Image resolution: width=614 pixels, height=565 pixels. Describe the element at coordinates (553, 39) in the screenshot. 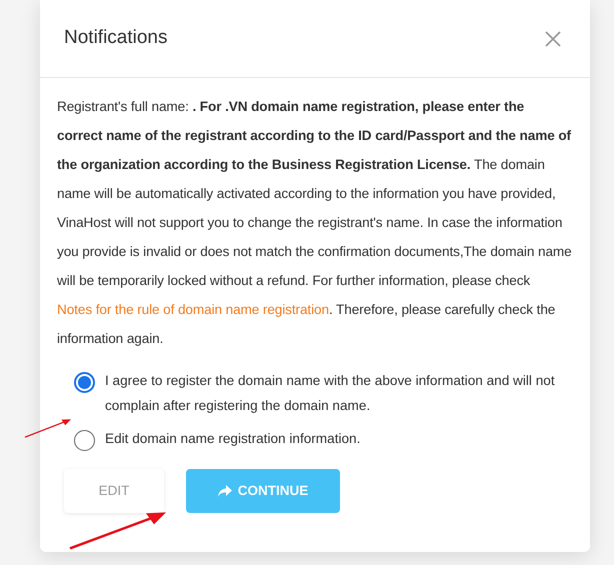

I see `close-icon` at that location.